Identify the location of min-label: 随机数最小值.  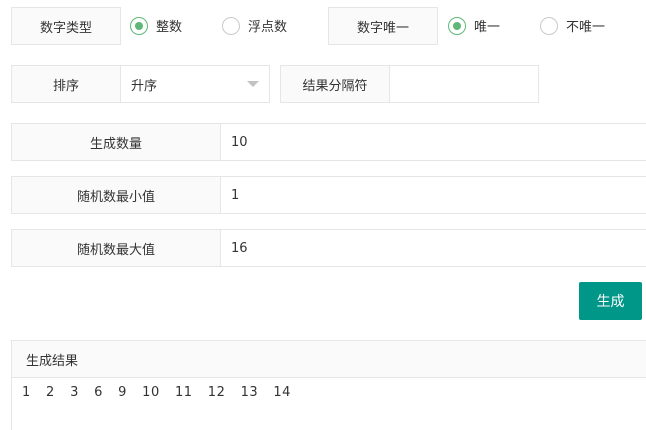
(116, 195).